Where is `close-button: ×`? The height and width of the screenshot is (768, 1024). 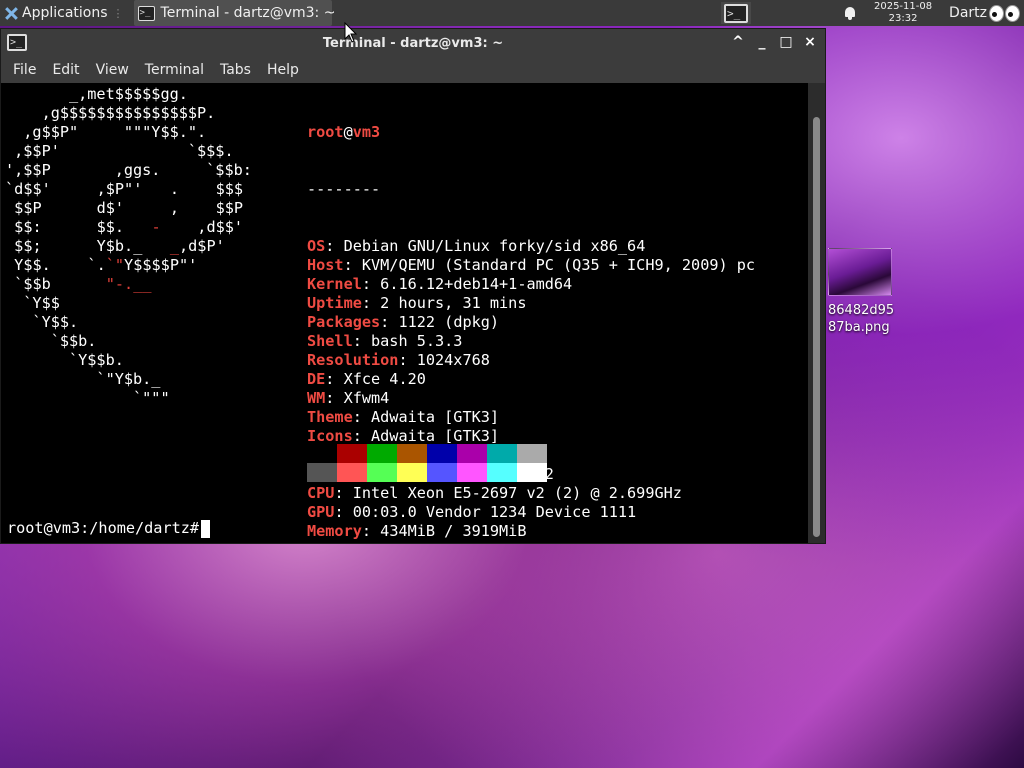 close-button: × is located at coordinates (810, 42).